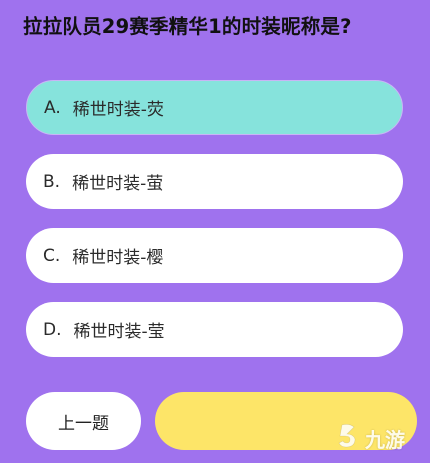 The image size is (430, 463). What do you see at coordinates (187, 26) in the screenshot?
I see `question-title: 拉拉队员29赛季精华1的时装昵称是?` at bounding box center [187, 26].